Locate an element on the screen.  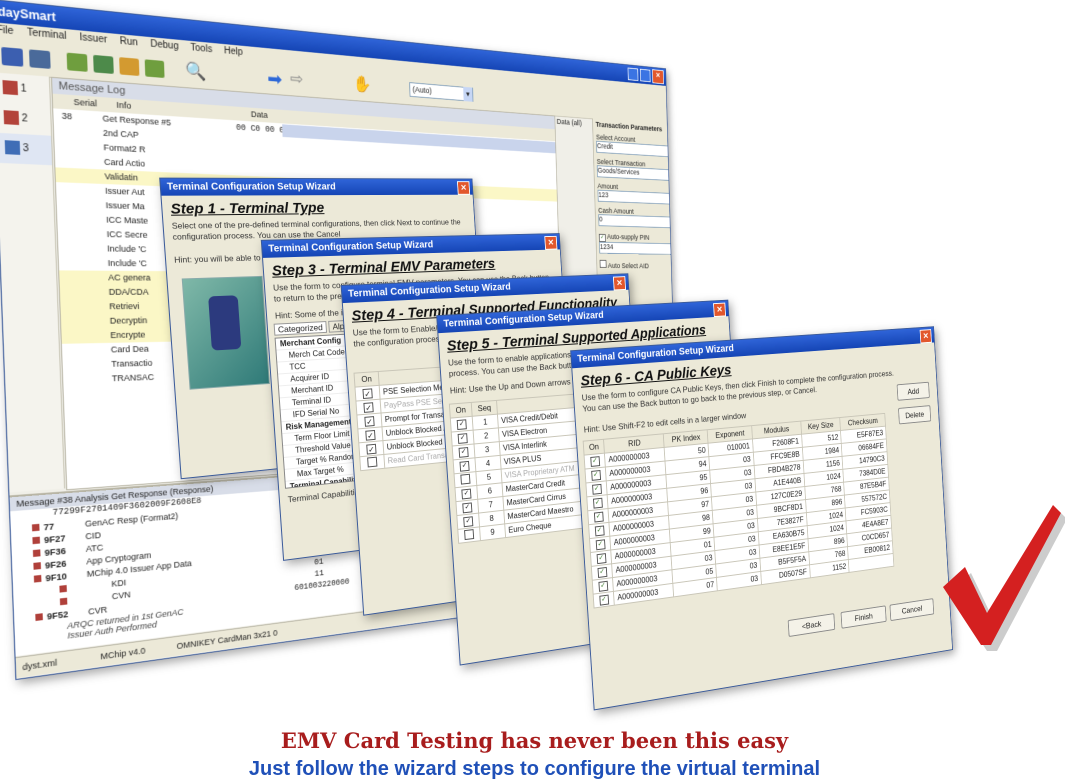
delete-button: Delete is located at coordinates (915, 415).